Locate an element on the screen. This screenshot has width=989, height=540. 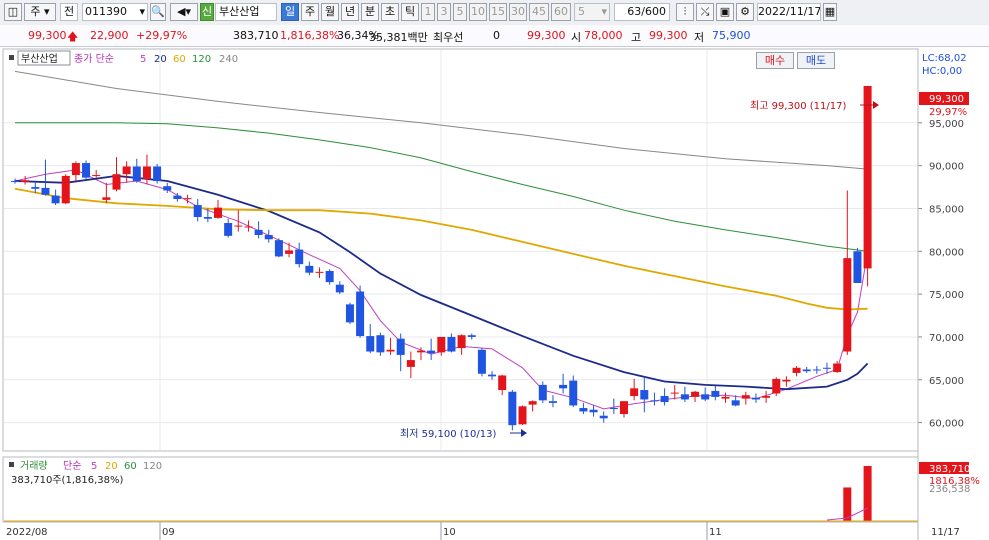
interval-45-button: 45 is located at coordinates (539, 12).